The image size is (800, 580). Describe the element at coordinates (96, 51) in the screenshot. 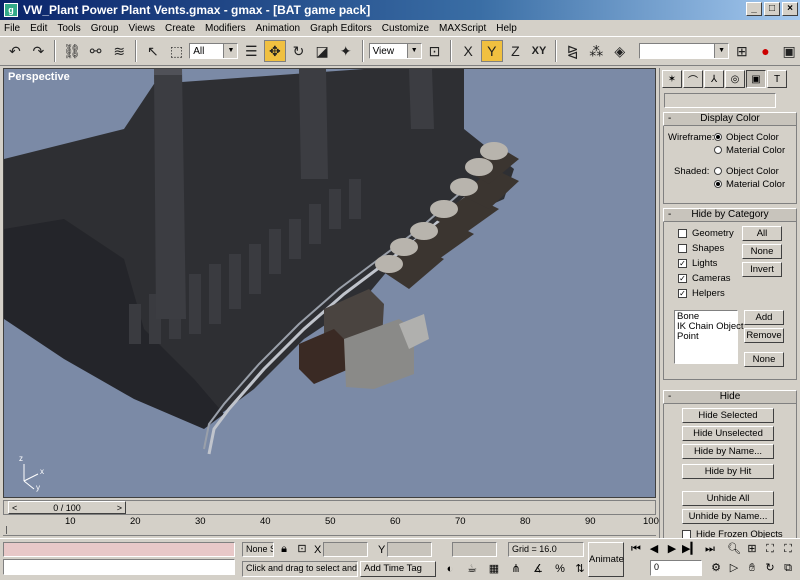

I see `unlink-icon: ⚯` at that location.